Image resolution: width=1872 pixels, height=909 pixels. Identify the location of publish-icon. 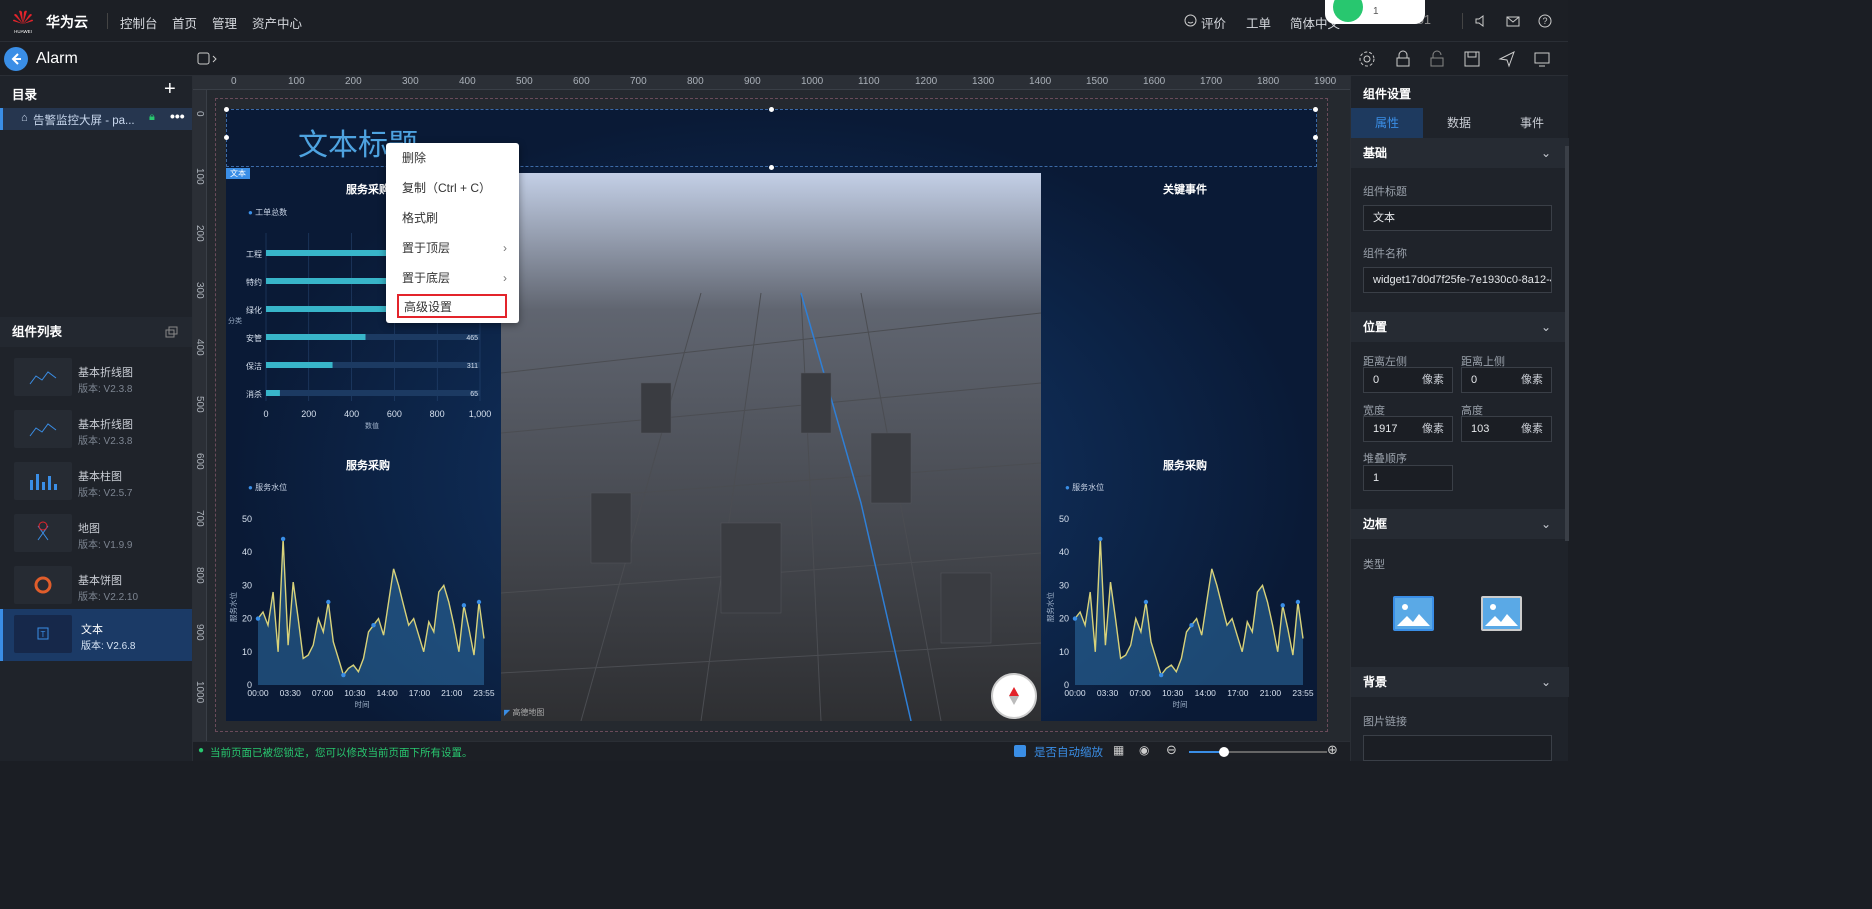
(1507, 59).